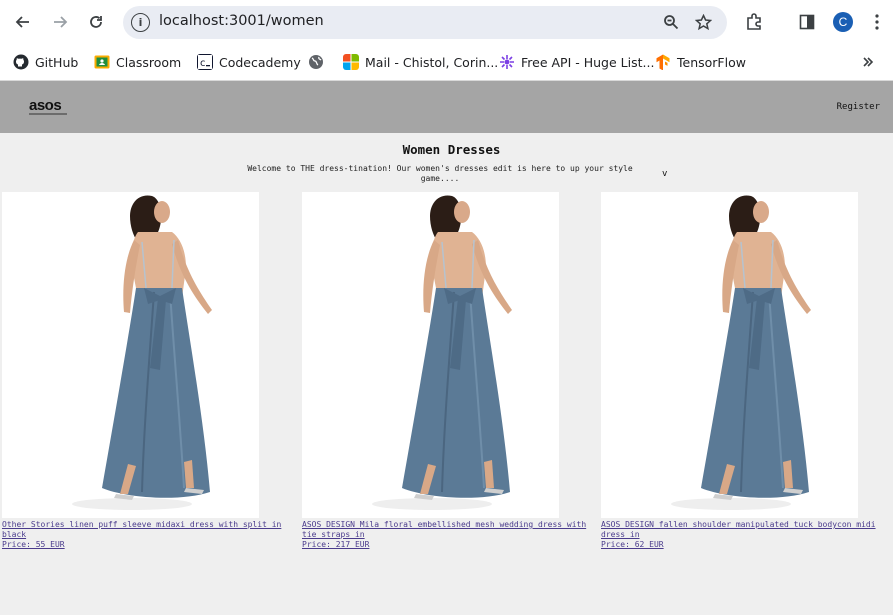 This screenshot has height=615, width=893. I want to click on globe-icon, so click(316, 62).